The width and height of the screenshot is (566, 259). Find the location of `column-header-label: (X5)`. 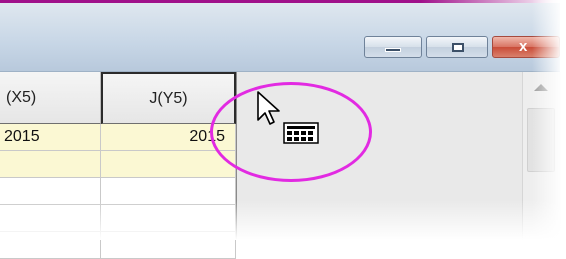

column-header-label: (X5) is located at coordinates (21, 97).